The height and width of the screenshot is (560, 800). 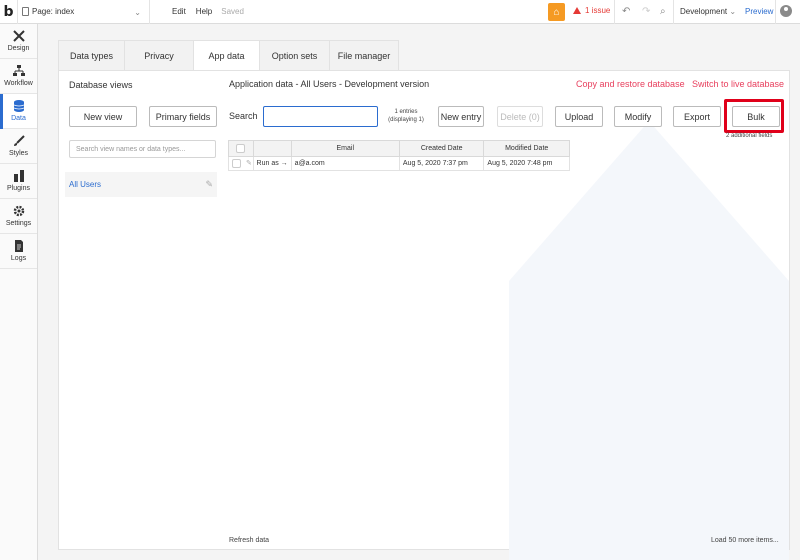 What do you see at coordinates (749, 136) in the screenshot?
I see `additional-fields-note: 2 additional fields` at bounding box center [749, 136].